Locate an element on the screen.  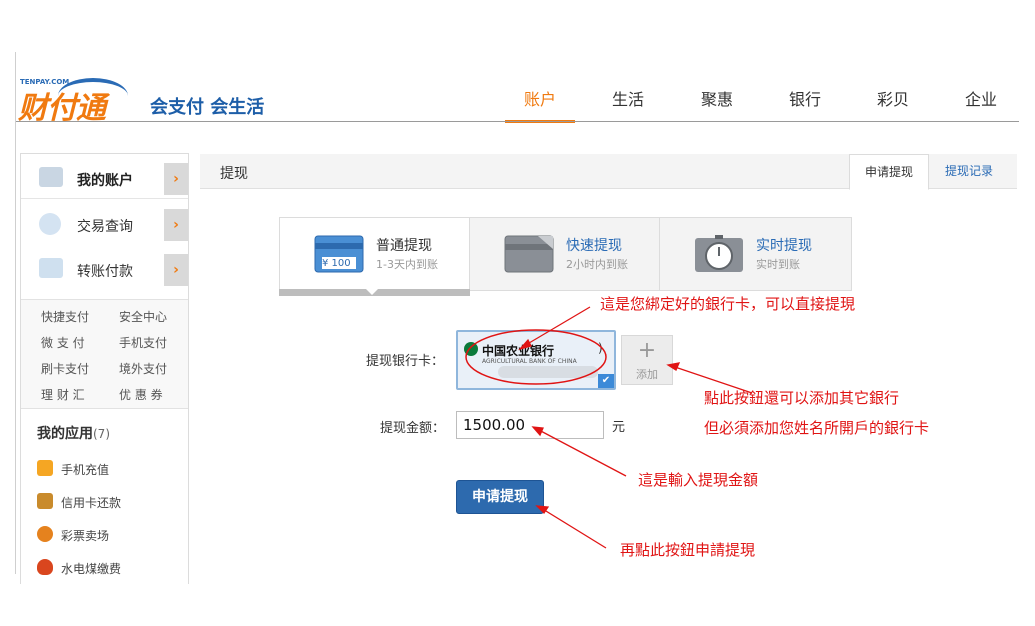
annotation-note-own-name: 但必須添加您姓名所開戶的銀行卡 is located at coordinates (817, 428).